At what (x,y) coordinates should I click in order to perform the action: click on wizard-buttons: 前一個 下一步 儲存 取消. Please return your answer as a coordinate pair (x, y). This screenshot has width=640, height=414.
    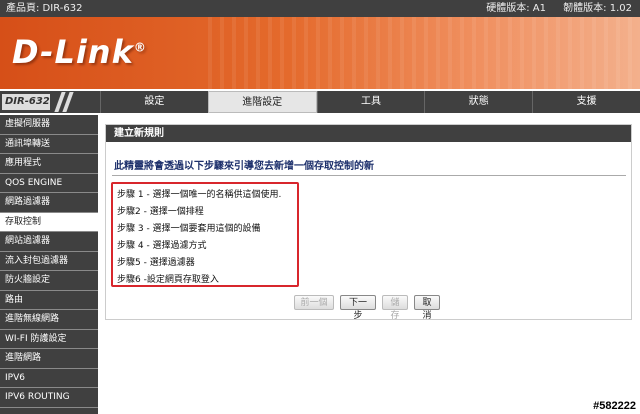
    Looking at the image, I should click on (367, 307).